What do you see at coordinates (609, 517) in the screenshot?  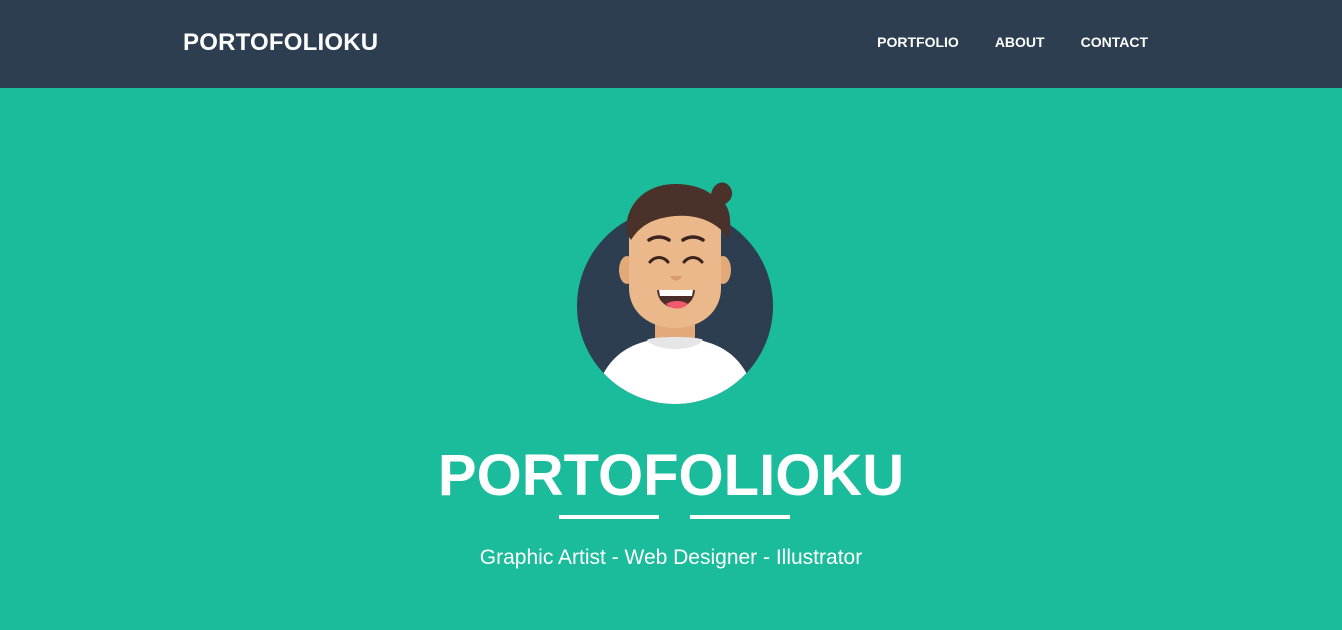 I see `divider-left` at bounding box center [609, 517].